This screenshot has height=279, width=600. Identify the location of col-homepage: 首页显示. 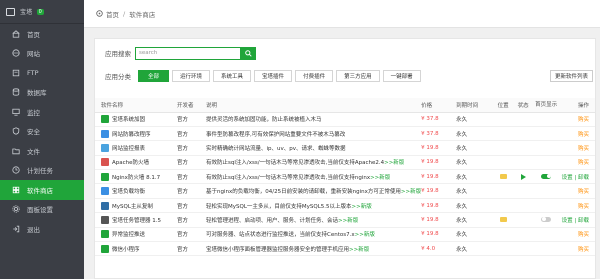
(546, 105).